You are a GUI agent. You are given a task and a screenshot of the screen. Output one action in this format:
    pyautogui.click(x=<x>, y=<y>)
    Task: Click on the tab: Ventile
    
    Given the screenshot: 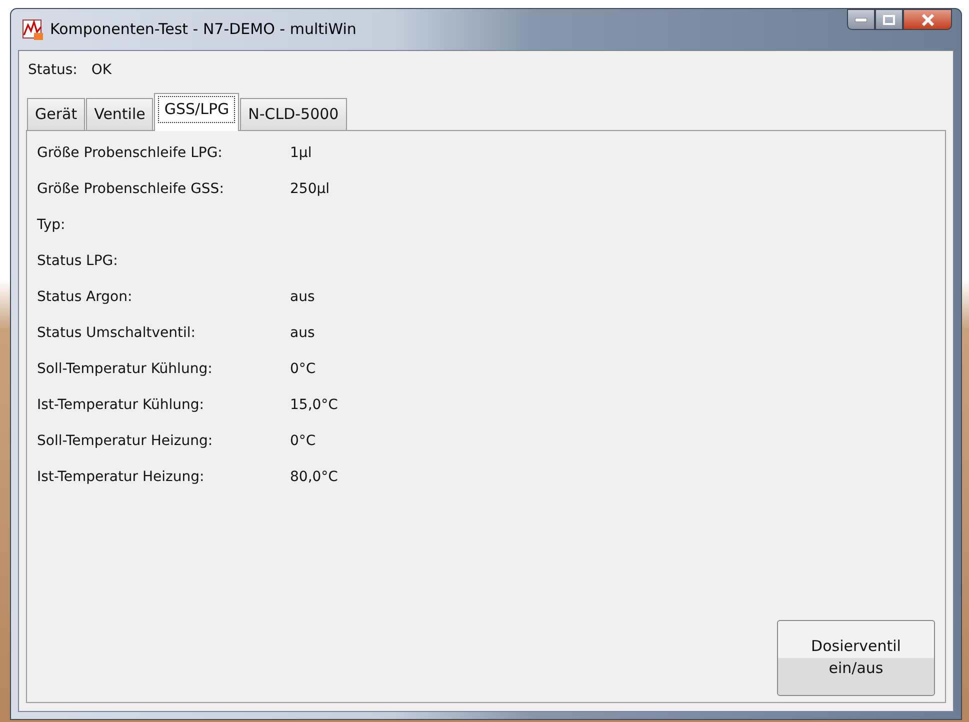 What is the action you would take?
    pyautogui.click(x=120, y=114)
    